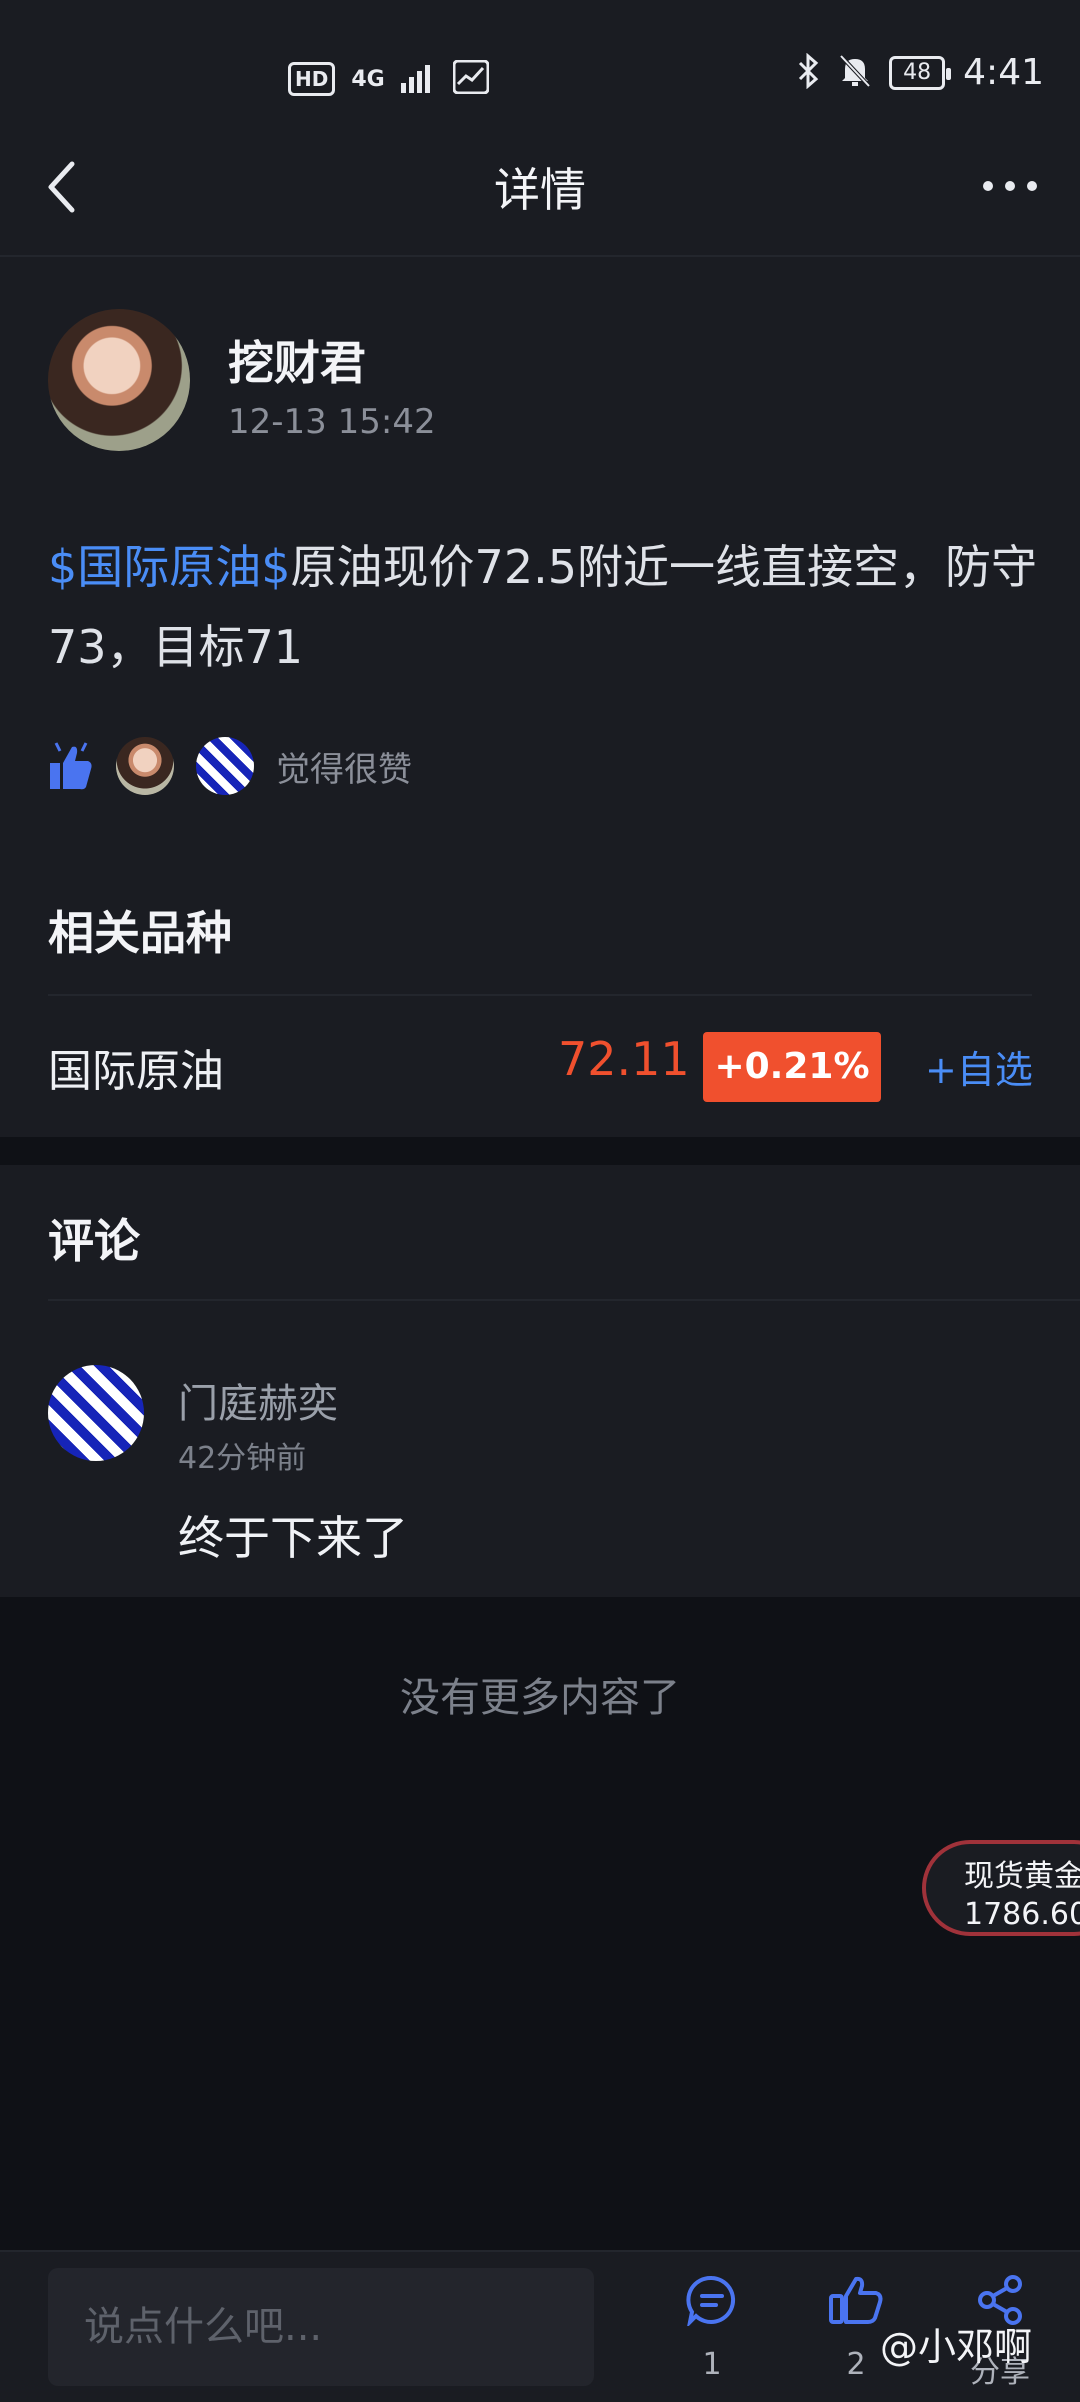  I want to click on battery-icon: 48, so click(920, 72).